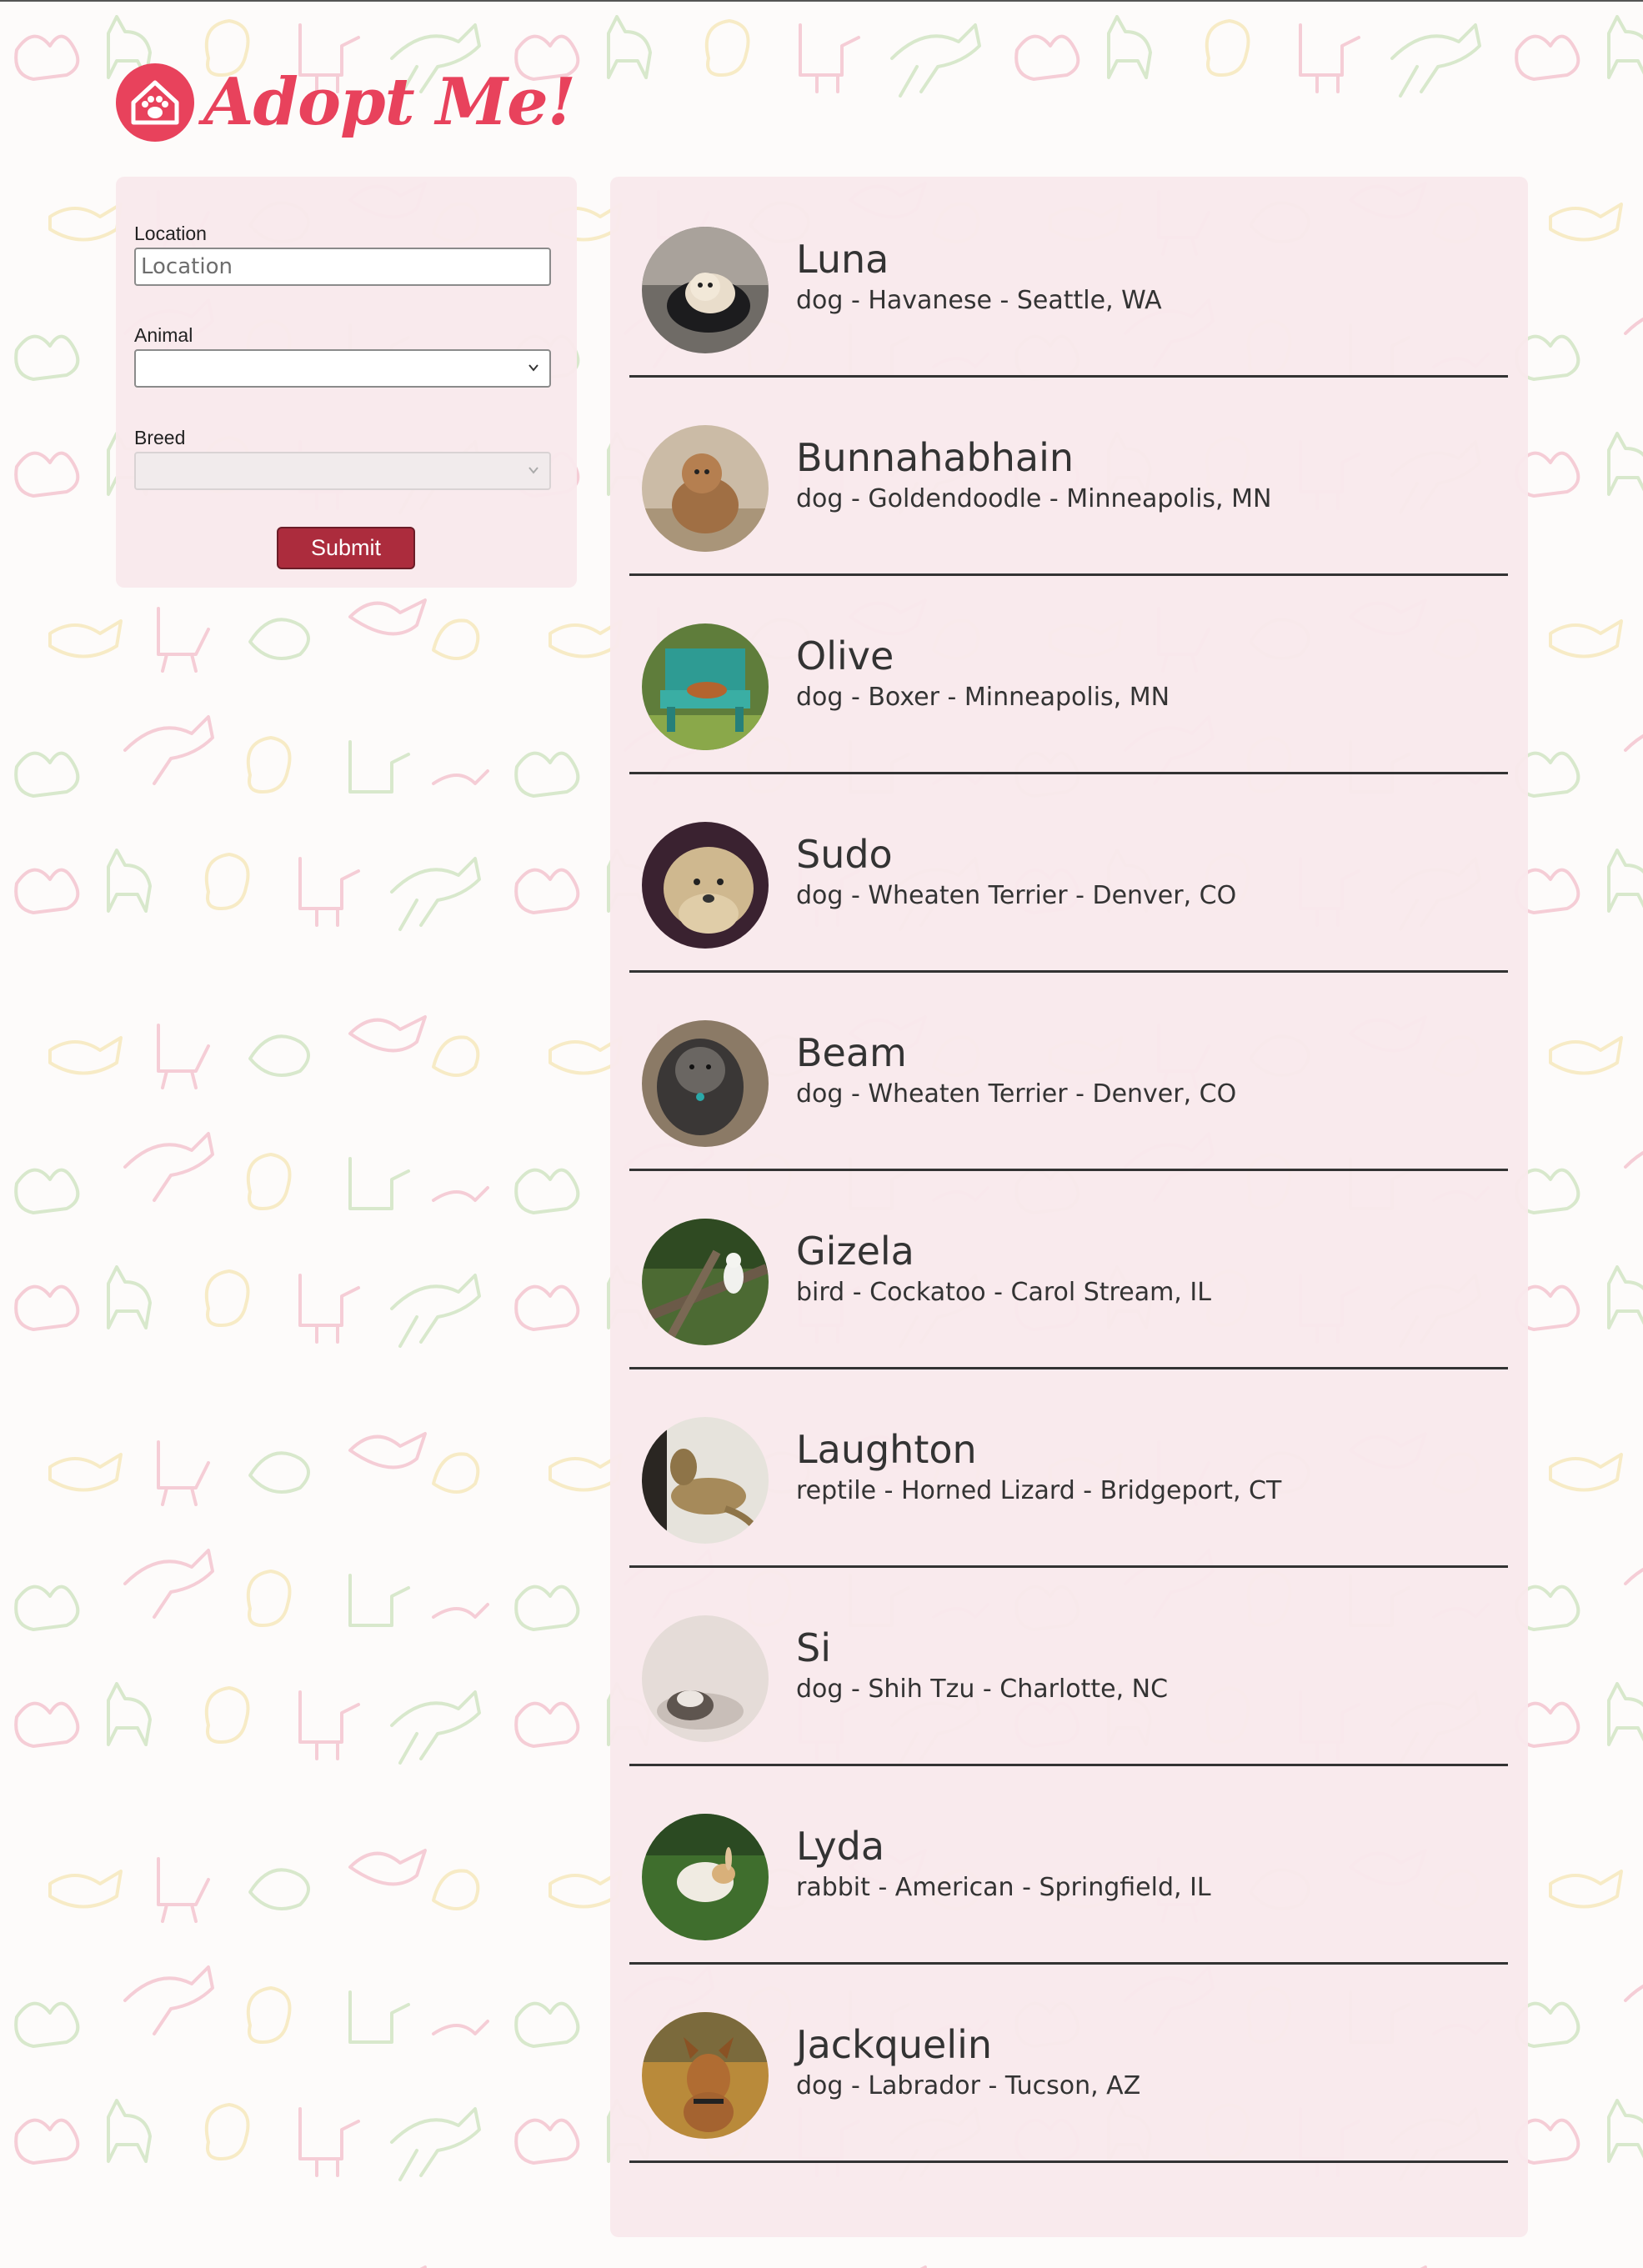 This screenshot has height=2268, width=1643. Describe the element at coordinates (342, 267) in the screenshot. I see `location-input` at that location.